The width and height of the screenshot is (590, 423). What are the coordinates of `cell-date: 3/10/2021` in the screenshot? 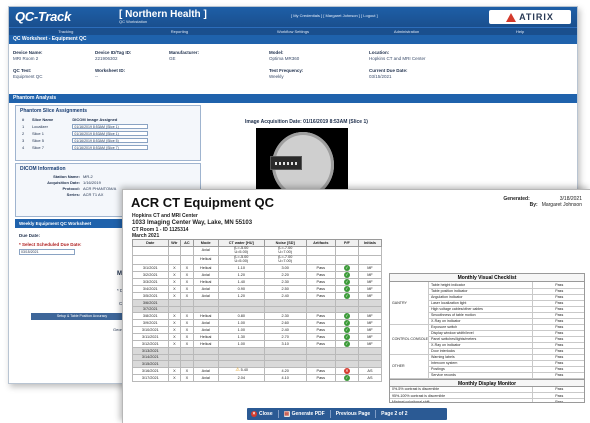 It's located at (150, 330).